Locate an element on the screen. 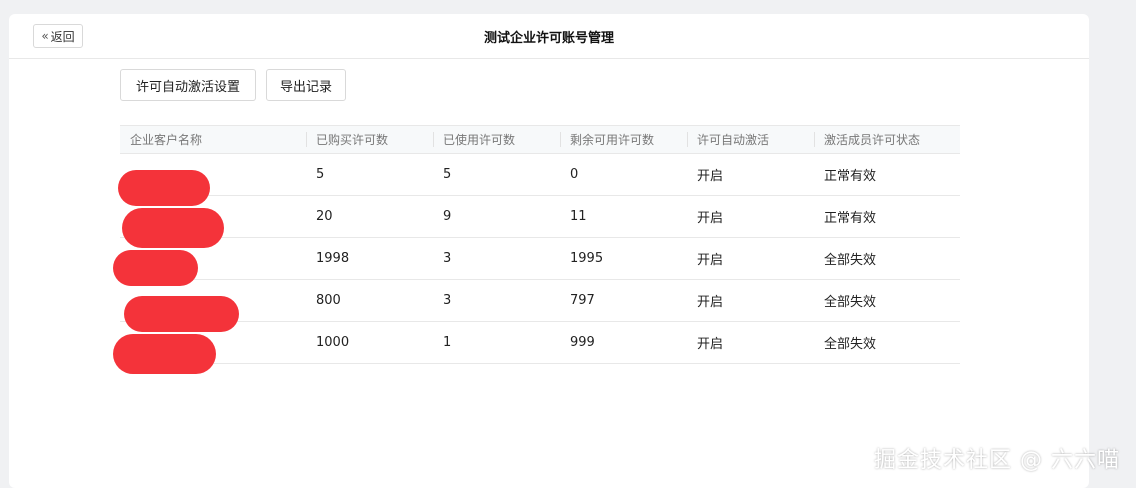  table-row: 5 5 0 开启 正常有效 is located at coordinates (540, 174).